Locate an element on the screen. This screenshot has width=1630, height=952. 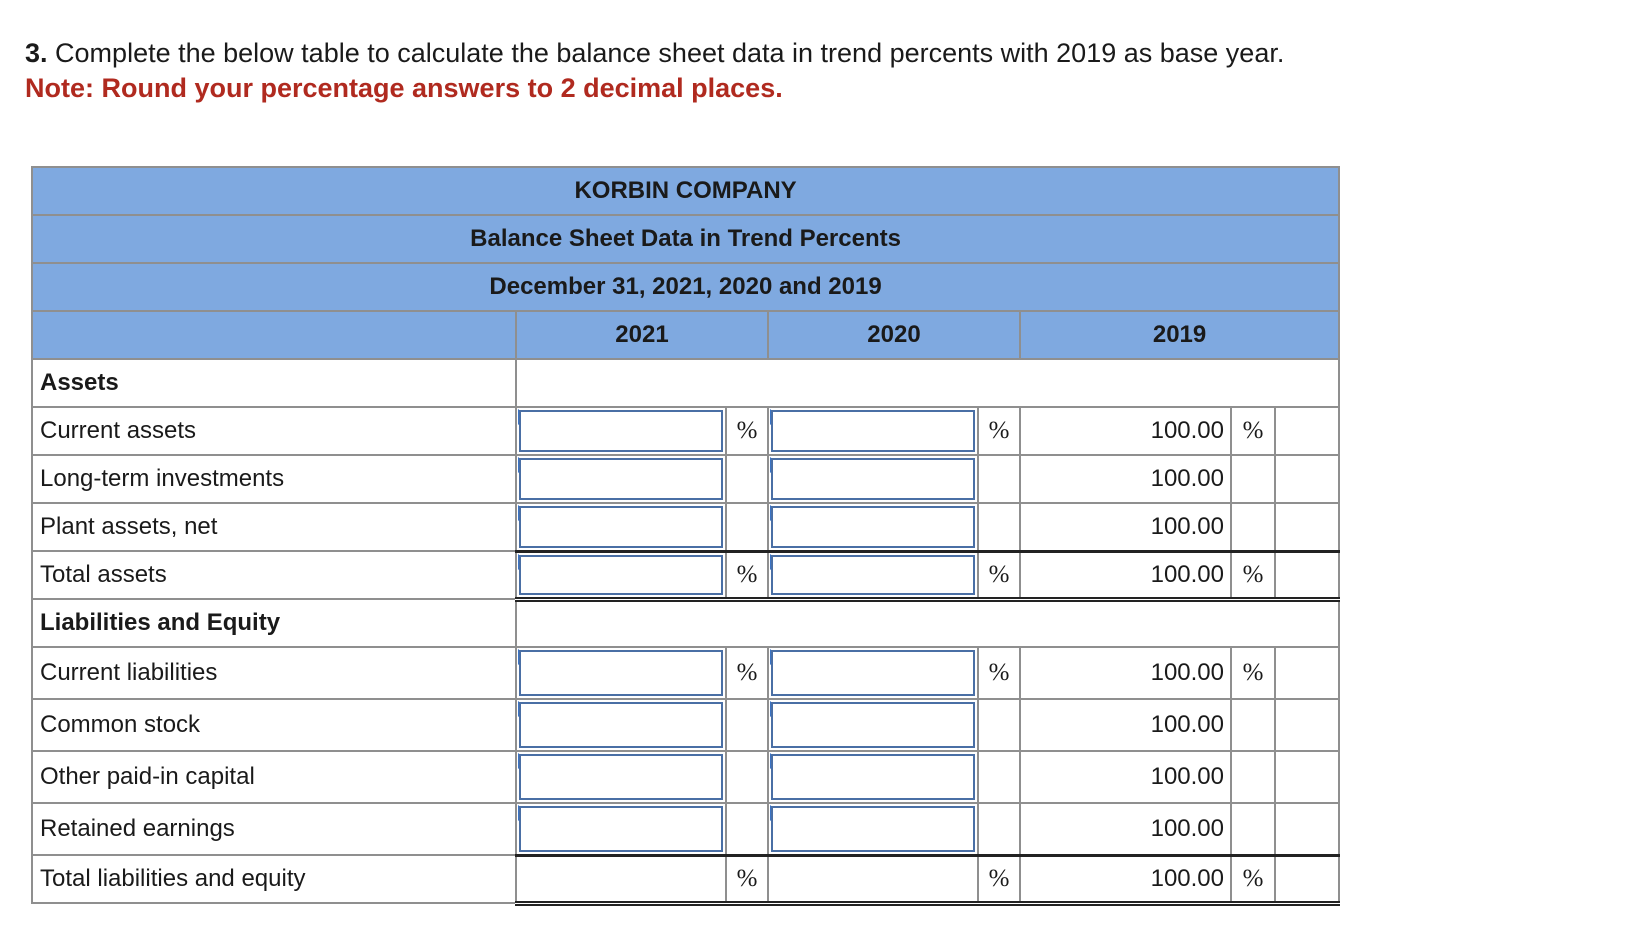
current-liabilities-2020-input is located at coordinates (873, 673).